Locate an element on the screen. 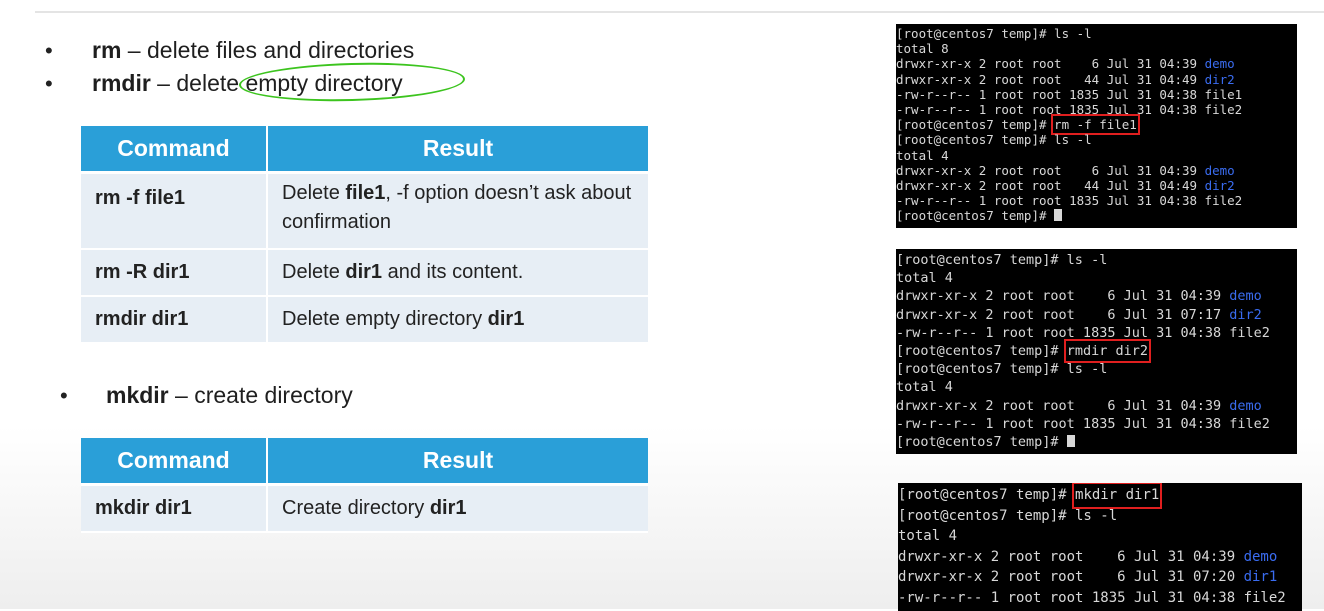  bullet-description: delete files and directories is located at coordinates (280, 50).